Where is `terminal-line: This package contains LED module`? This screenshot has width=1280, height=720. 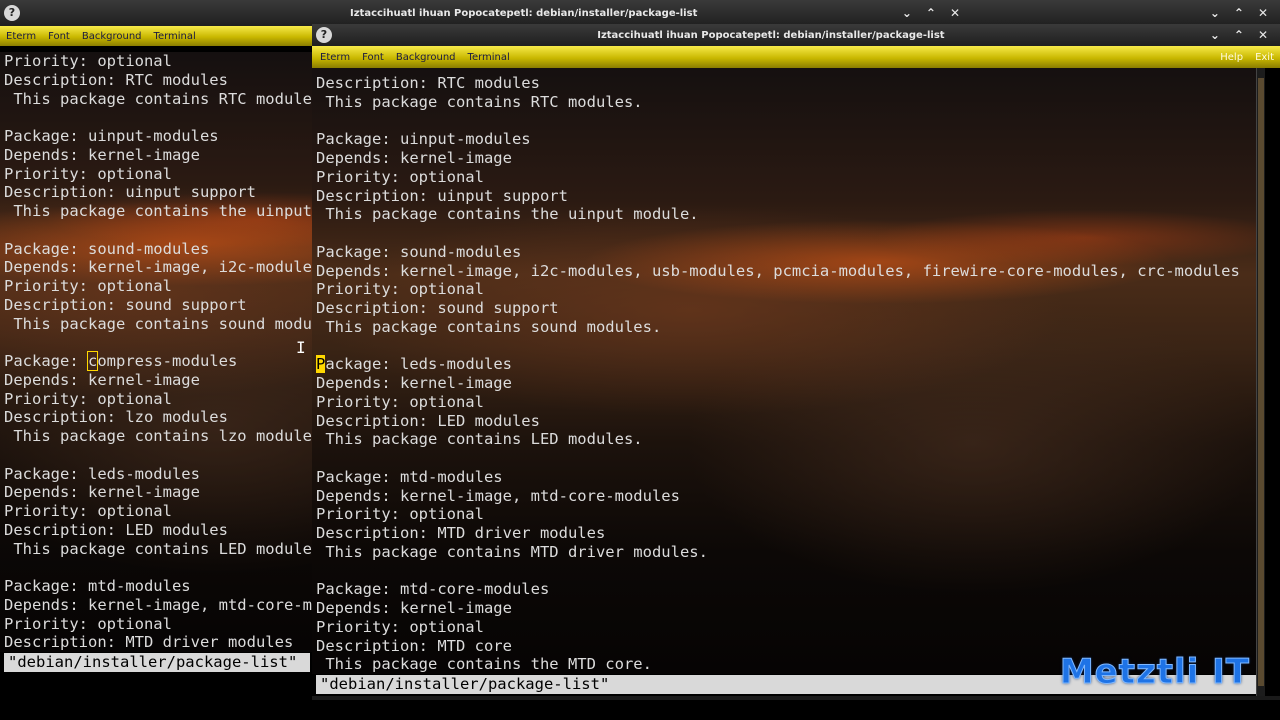
terminal-line: This package contains LED module is located at coordinates (158, 548).